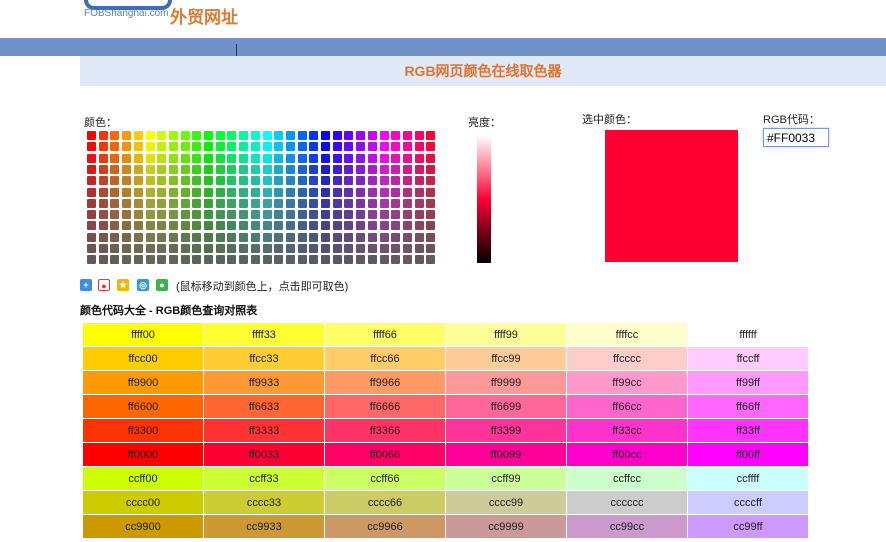 Image resolution: width=886 pixels, height=542 pixels. What do you see at coordinates (748, 334) in the screenshot?
I see `color-code-cell: ffffff` at bounding box center [748, 334].